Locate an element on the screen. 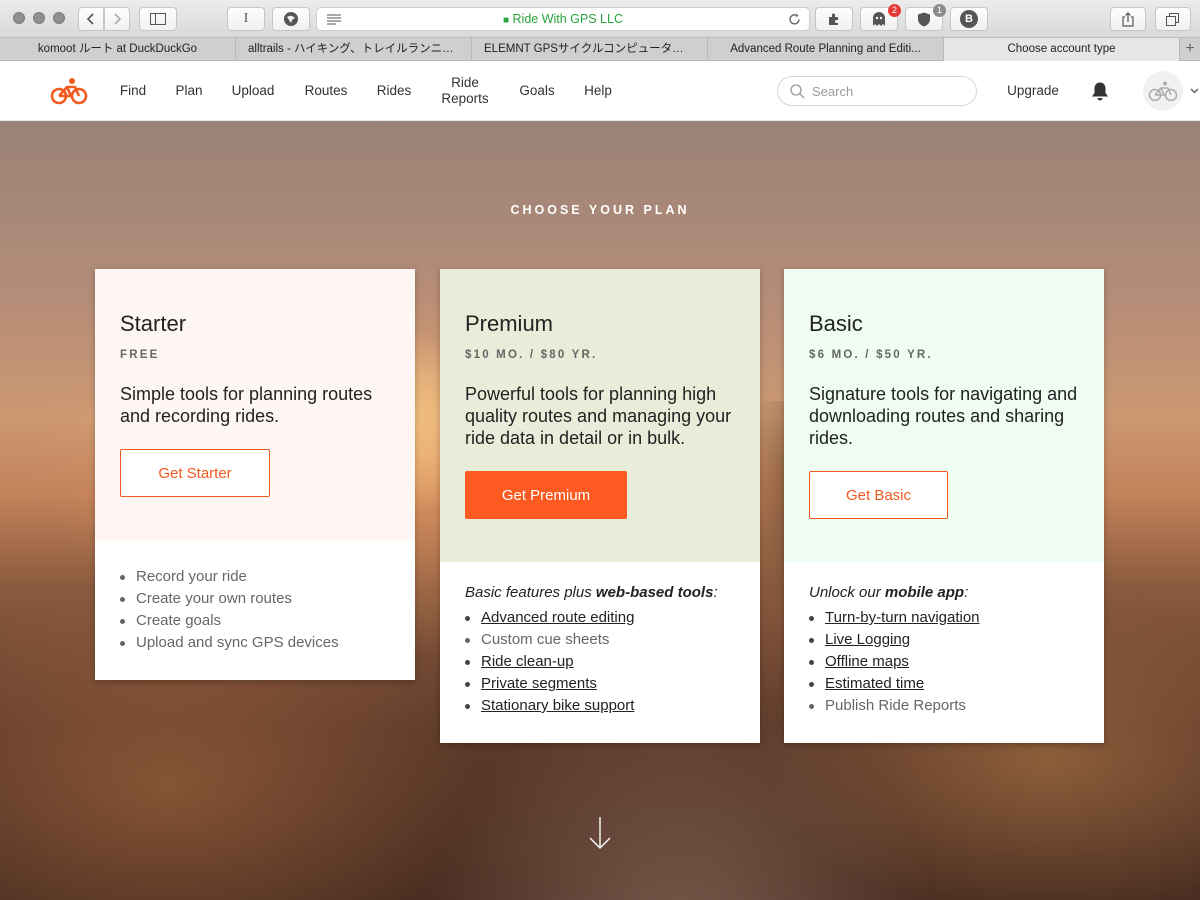  feature-link: Live Logging is located at coordinates (944, 640).